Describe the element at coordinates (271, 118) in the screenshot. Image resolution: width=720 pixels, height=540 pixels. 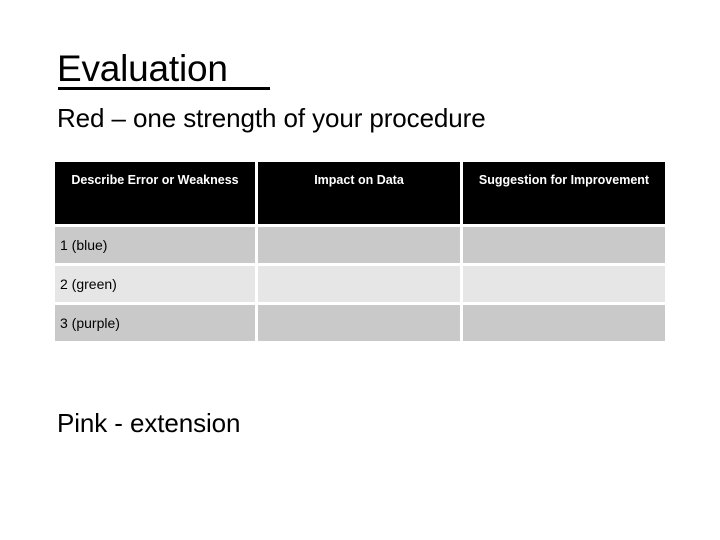
I see `slide-subtitle: Red – one strength of your procedure` at that location.